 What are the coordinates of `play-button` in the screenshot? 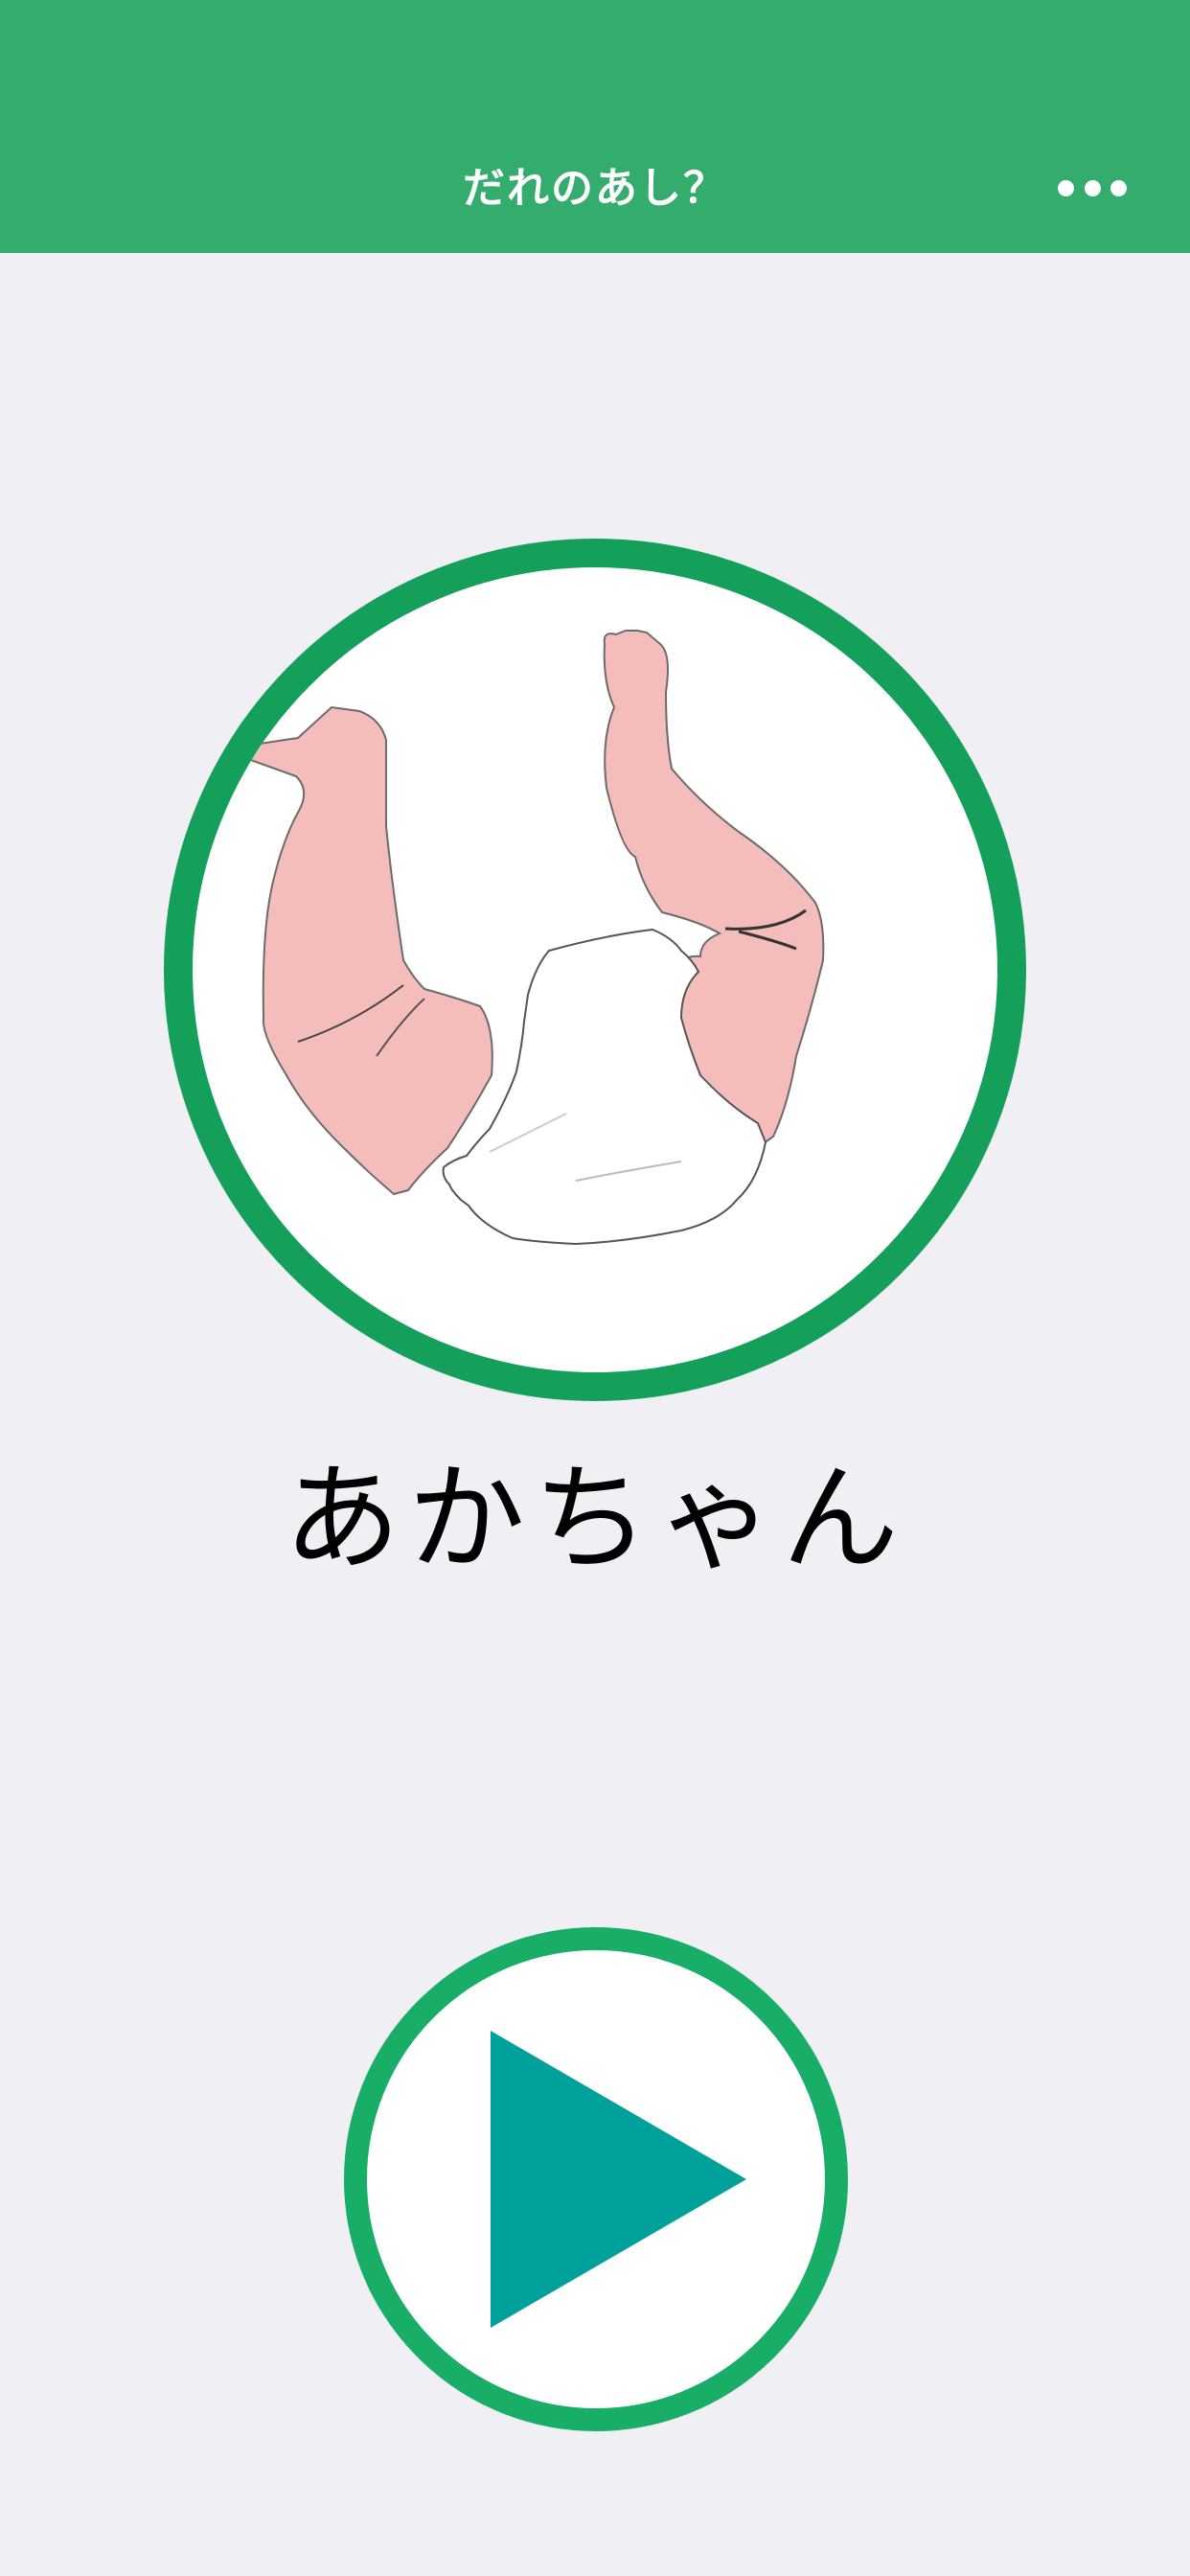 It's located at (596, 2179).